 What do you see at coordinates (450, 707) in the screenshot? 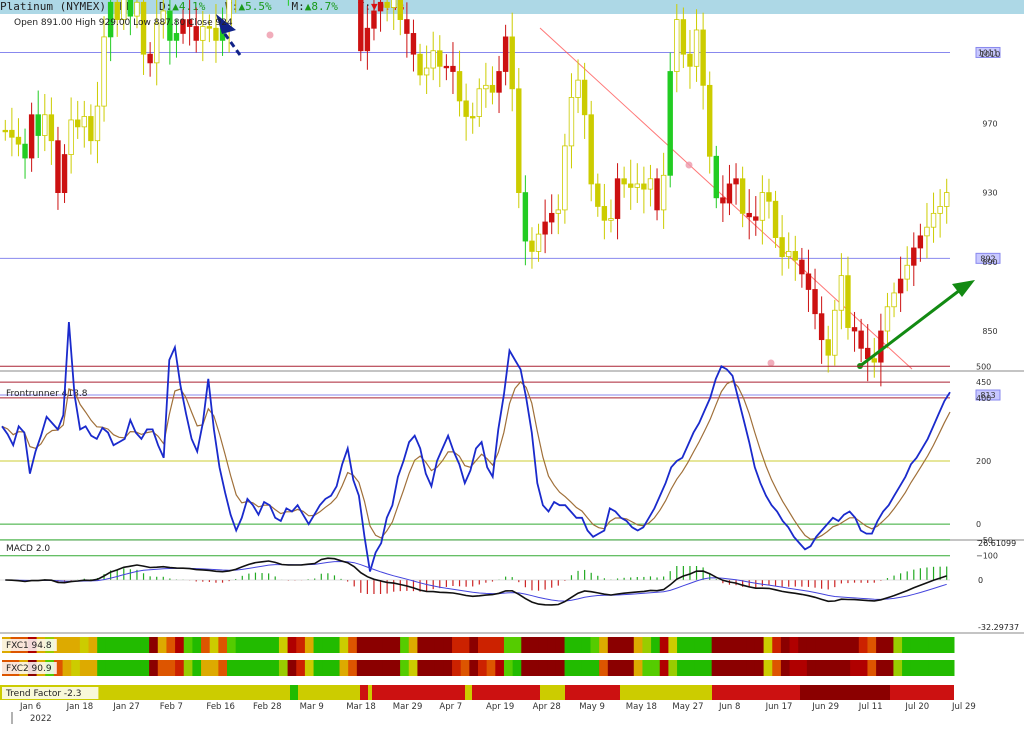
I see `x-axis-tick-label: Apr 7` at bounding box center [450, 707].